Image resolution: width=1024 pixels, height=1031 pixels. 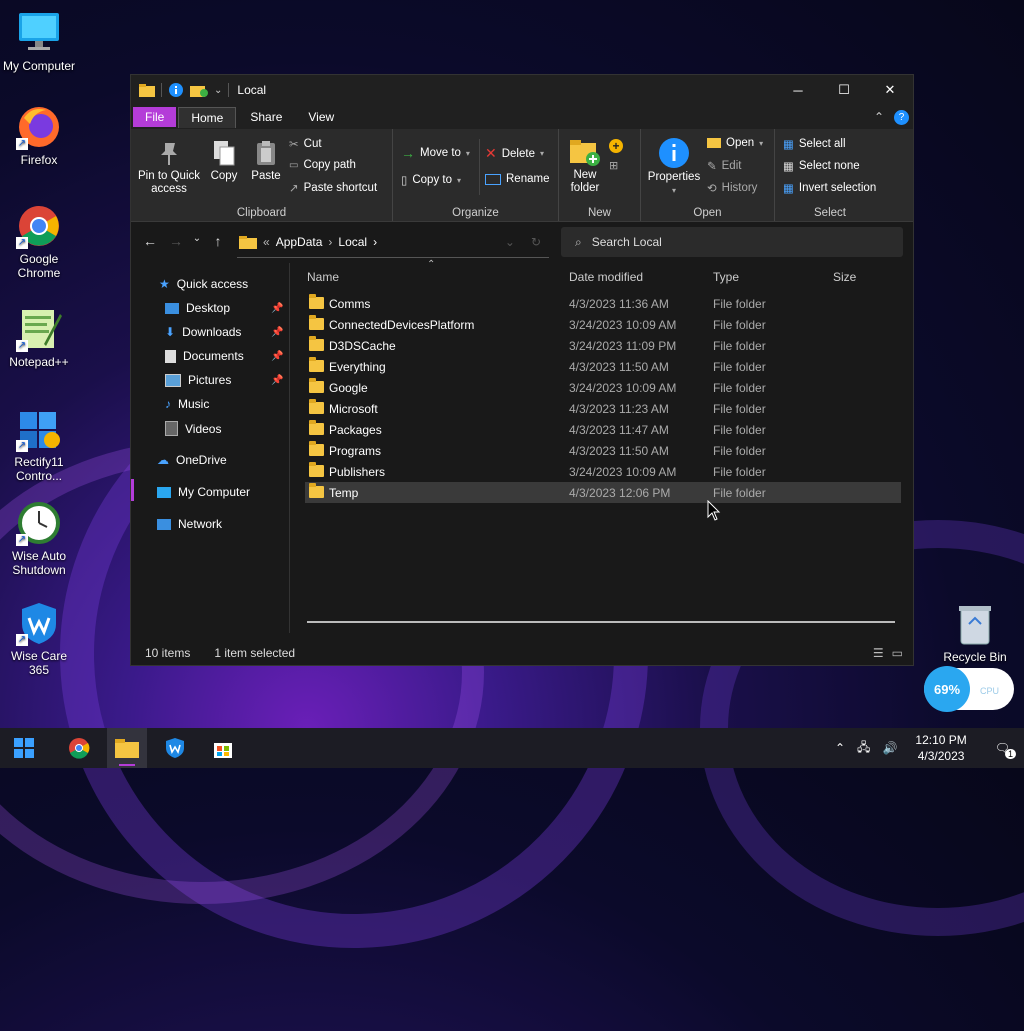 What do you see at coordinates (603, 492) in the screenshot?
I see `table-row: Temp 4/3/2023 12:06 PM File folder` at bounding box center [603, 492].